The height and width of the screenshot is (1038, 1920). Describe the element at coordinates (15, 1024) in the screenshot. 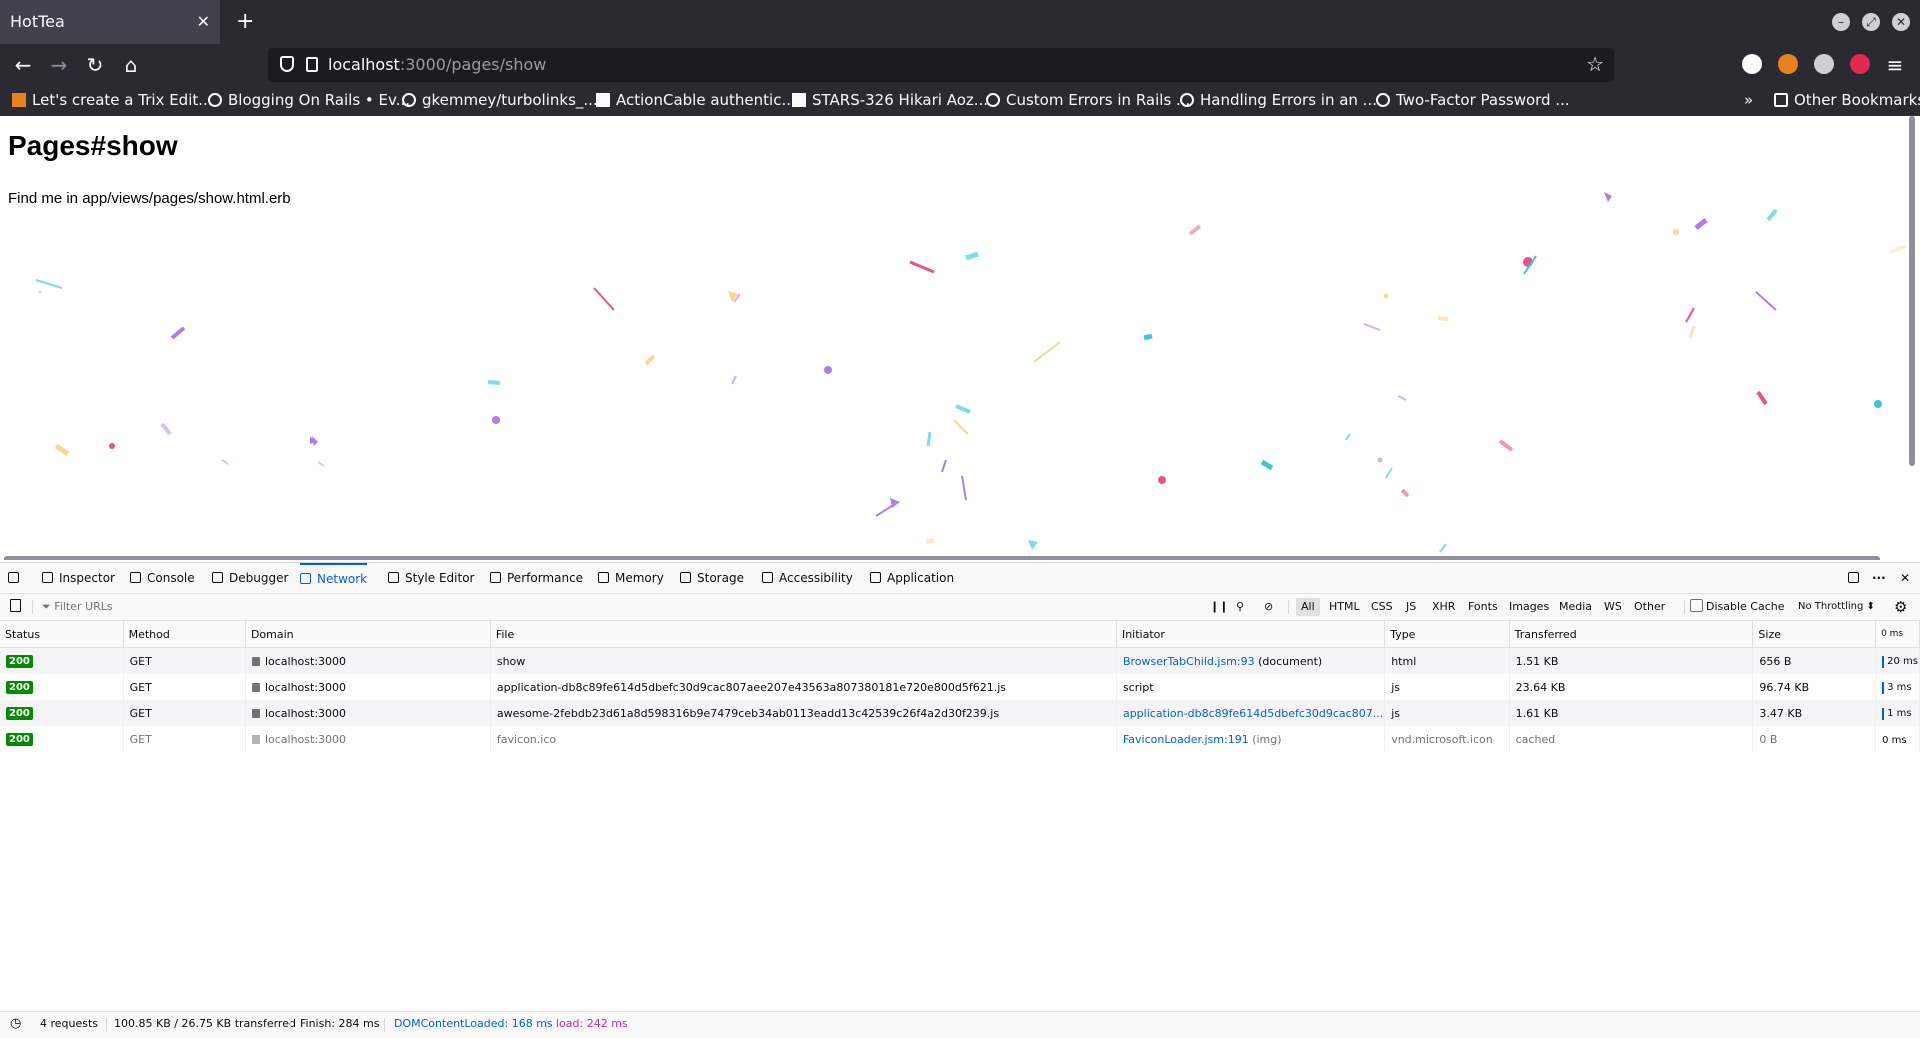

I see `performance-analysis-icon: ◷` at that location.